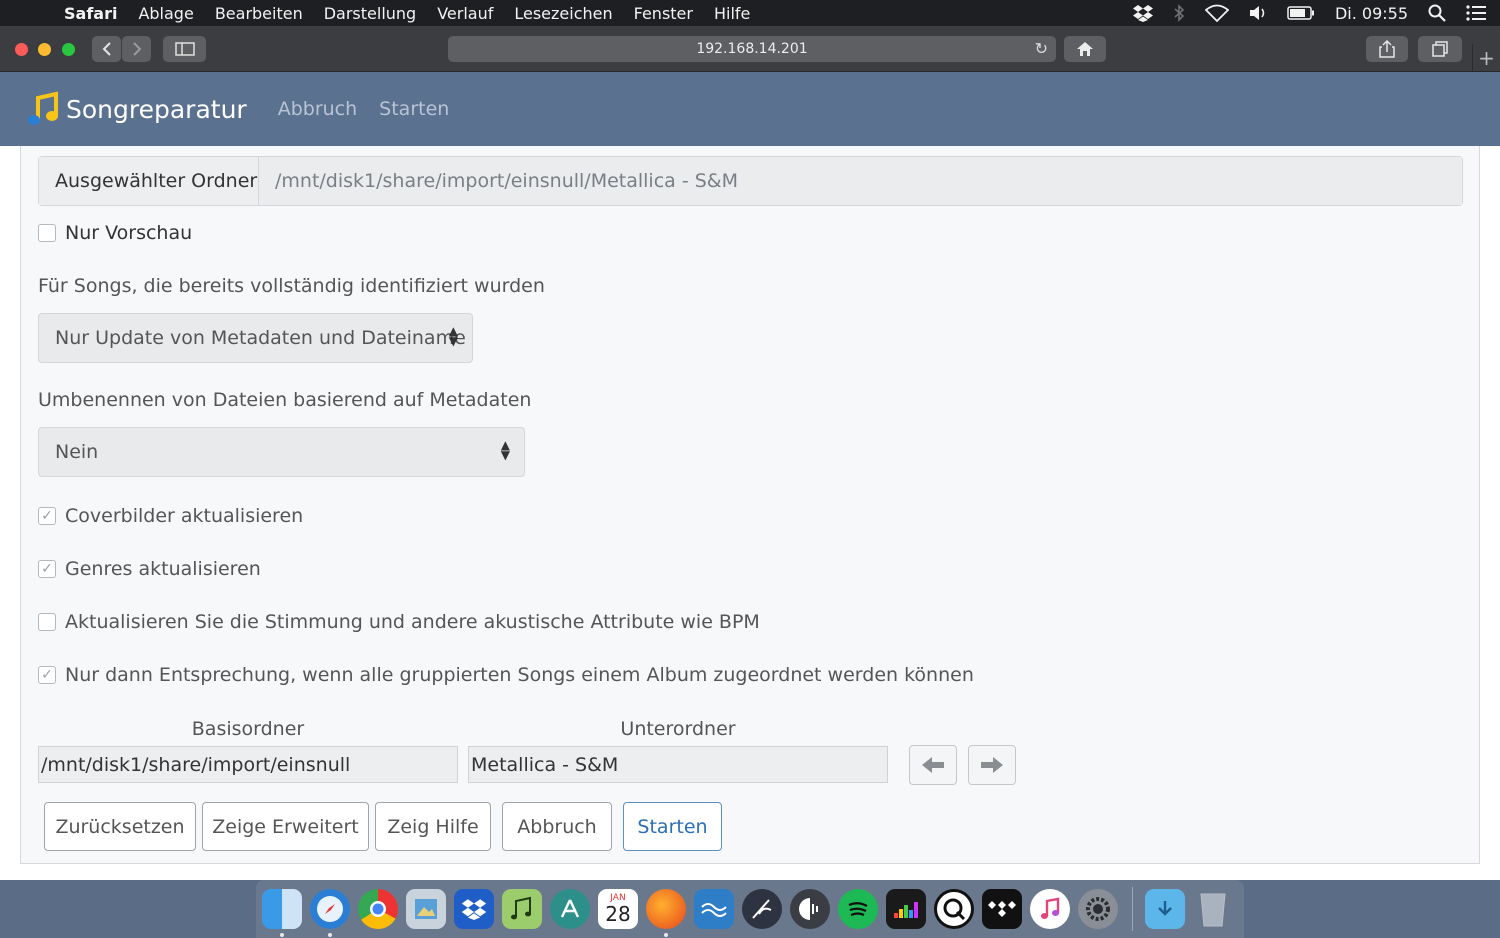 The height and width of the screenshot is (938, 1500). Describe the element at coordinates (465, 13) in the screenshot. I see `menu-verlauf: Verlauf` at that location.